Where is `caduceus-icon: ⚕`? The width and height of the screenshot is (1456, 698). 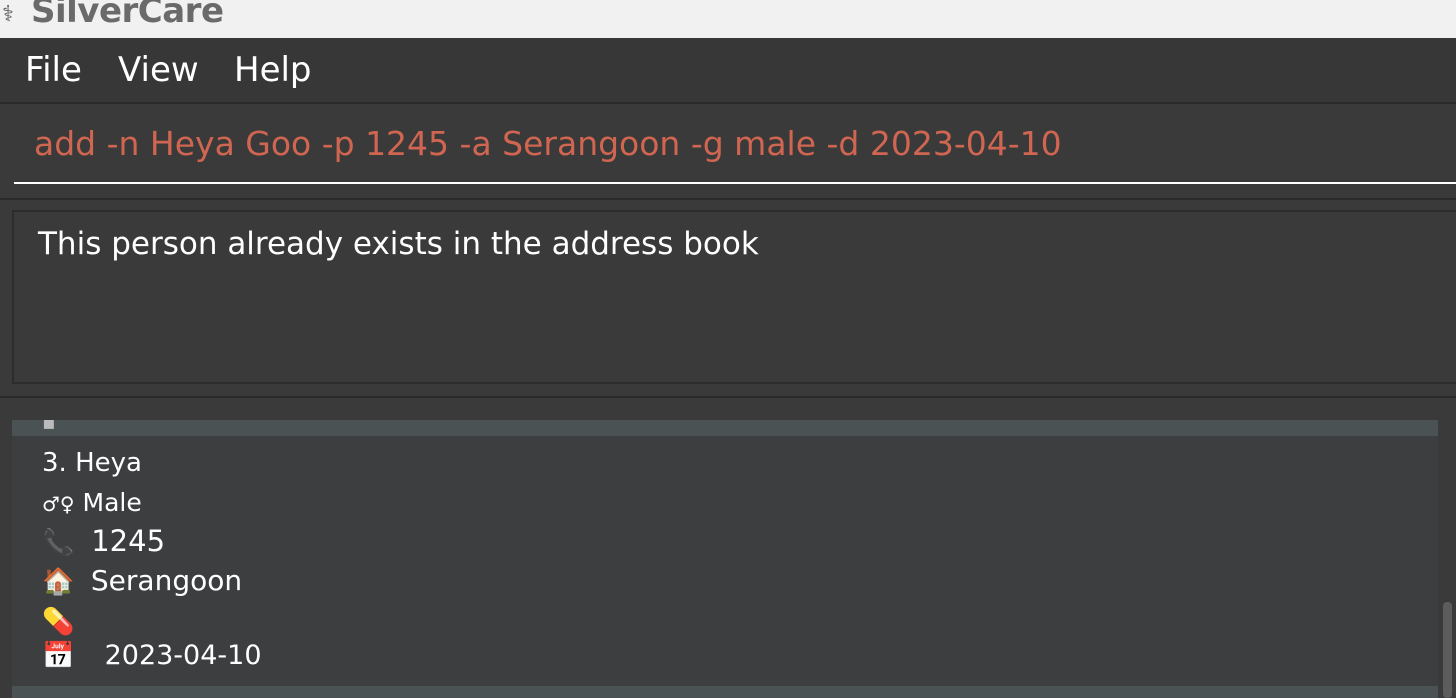
caduceus-icon: ⚕ is located at coordinates (8, 14).